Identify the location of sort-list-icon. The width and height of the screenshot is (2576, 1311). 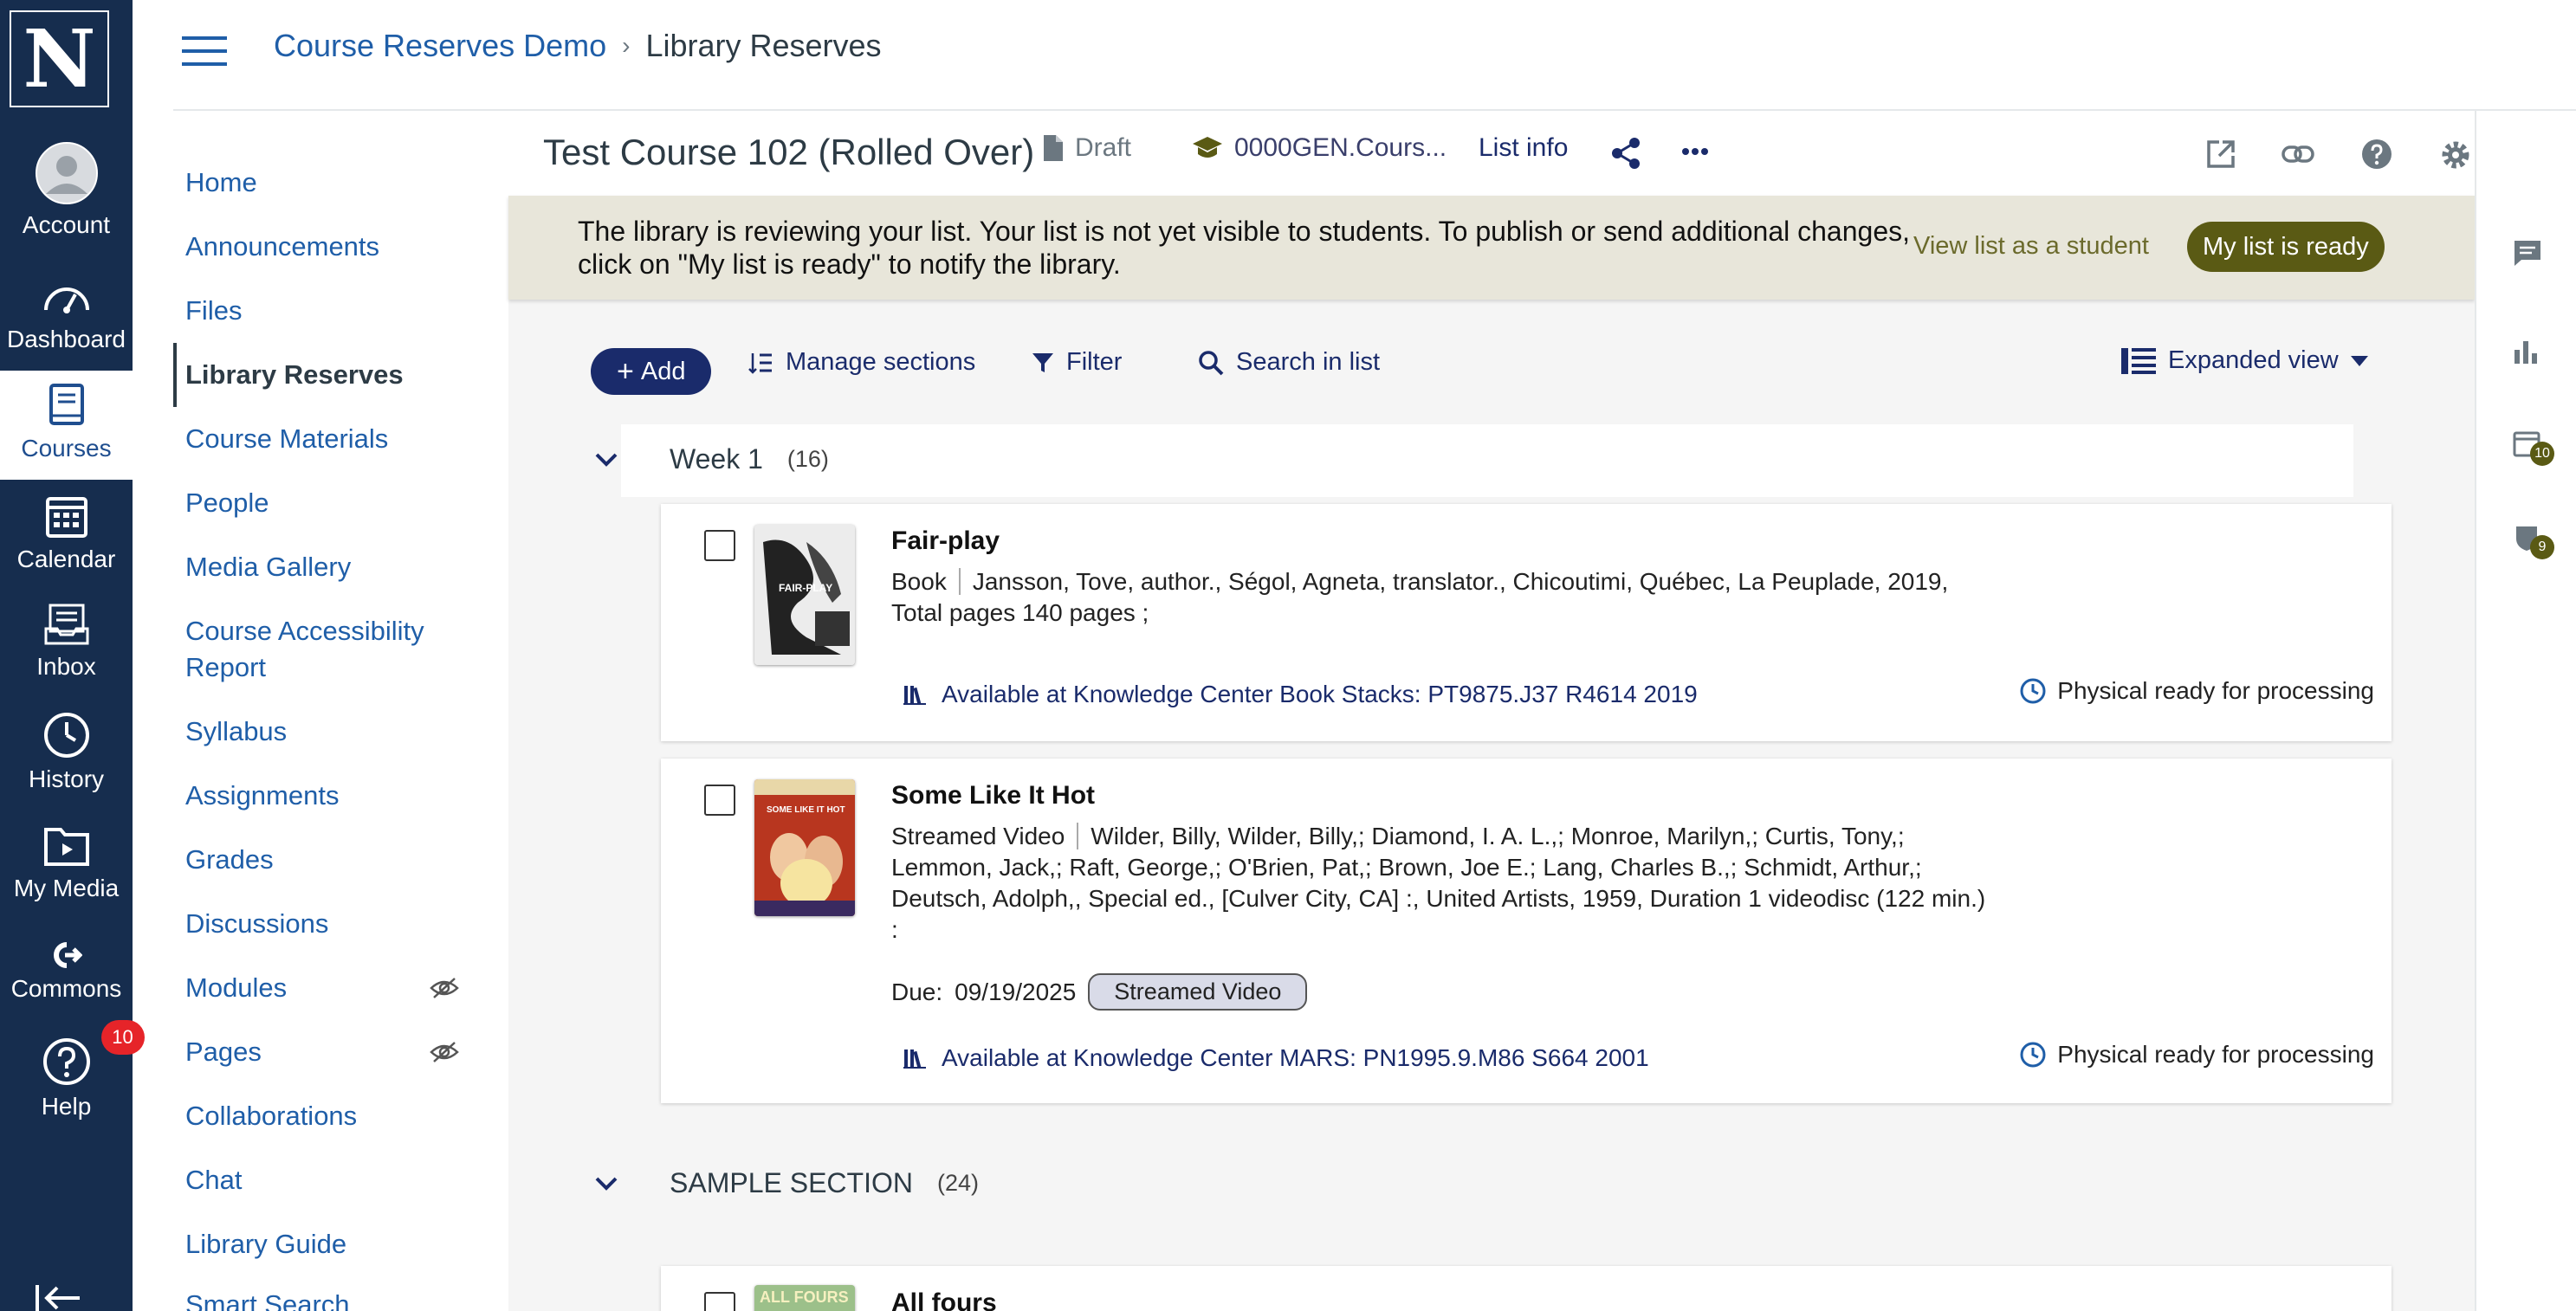
(760, 363).